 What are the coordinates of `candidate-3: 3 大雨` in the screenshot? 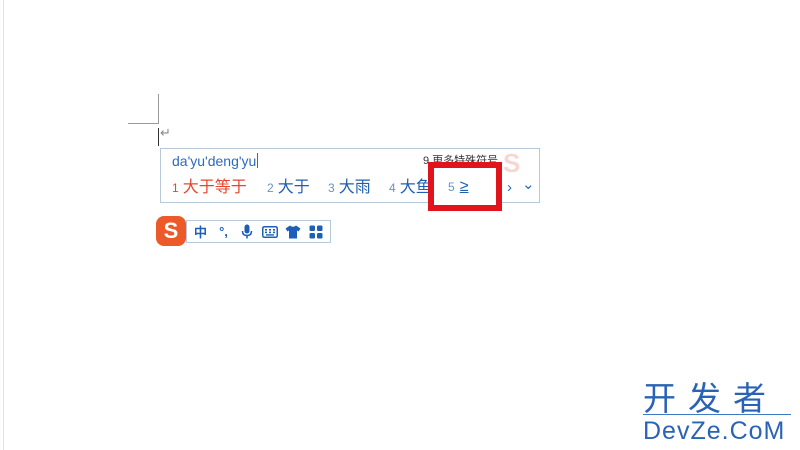 It's located at (349, 188).